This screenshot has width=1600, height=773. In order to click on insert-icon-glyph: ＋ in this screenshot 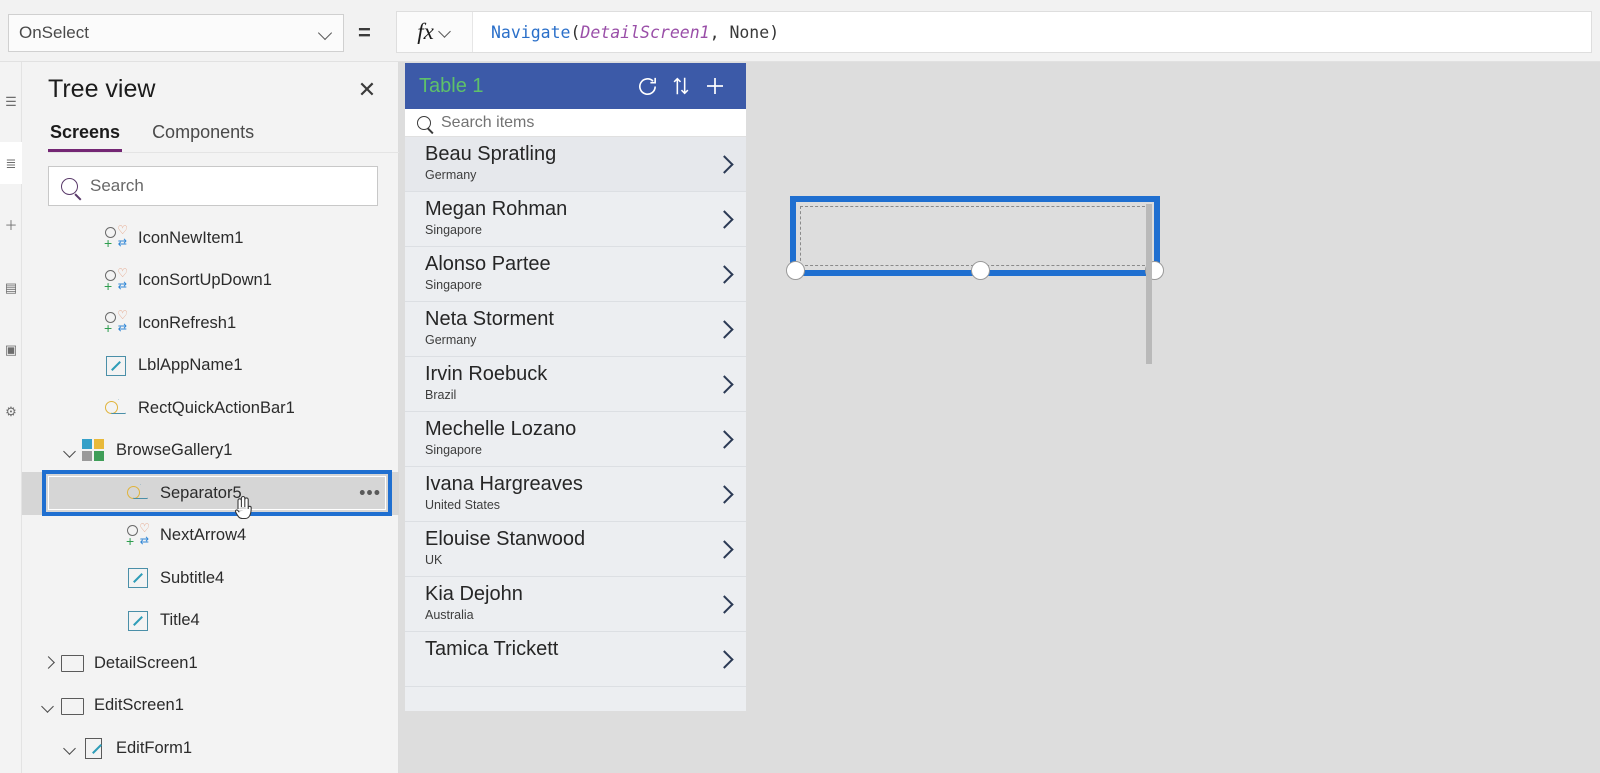, I will do `click(11, 225)`.